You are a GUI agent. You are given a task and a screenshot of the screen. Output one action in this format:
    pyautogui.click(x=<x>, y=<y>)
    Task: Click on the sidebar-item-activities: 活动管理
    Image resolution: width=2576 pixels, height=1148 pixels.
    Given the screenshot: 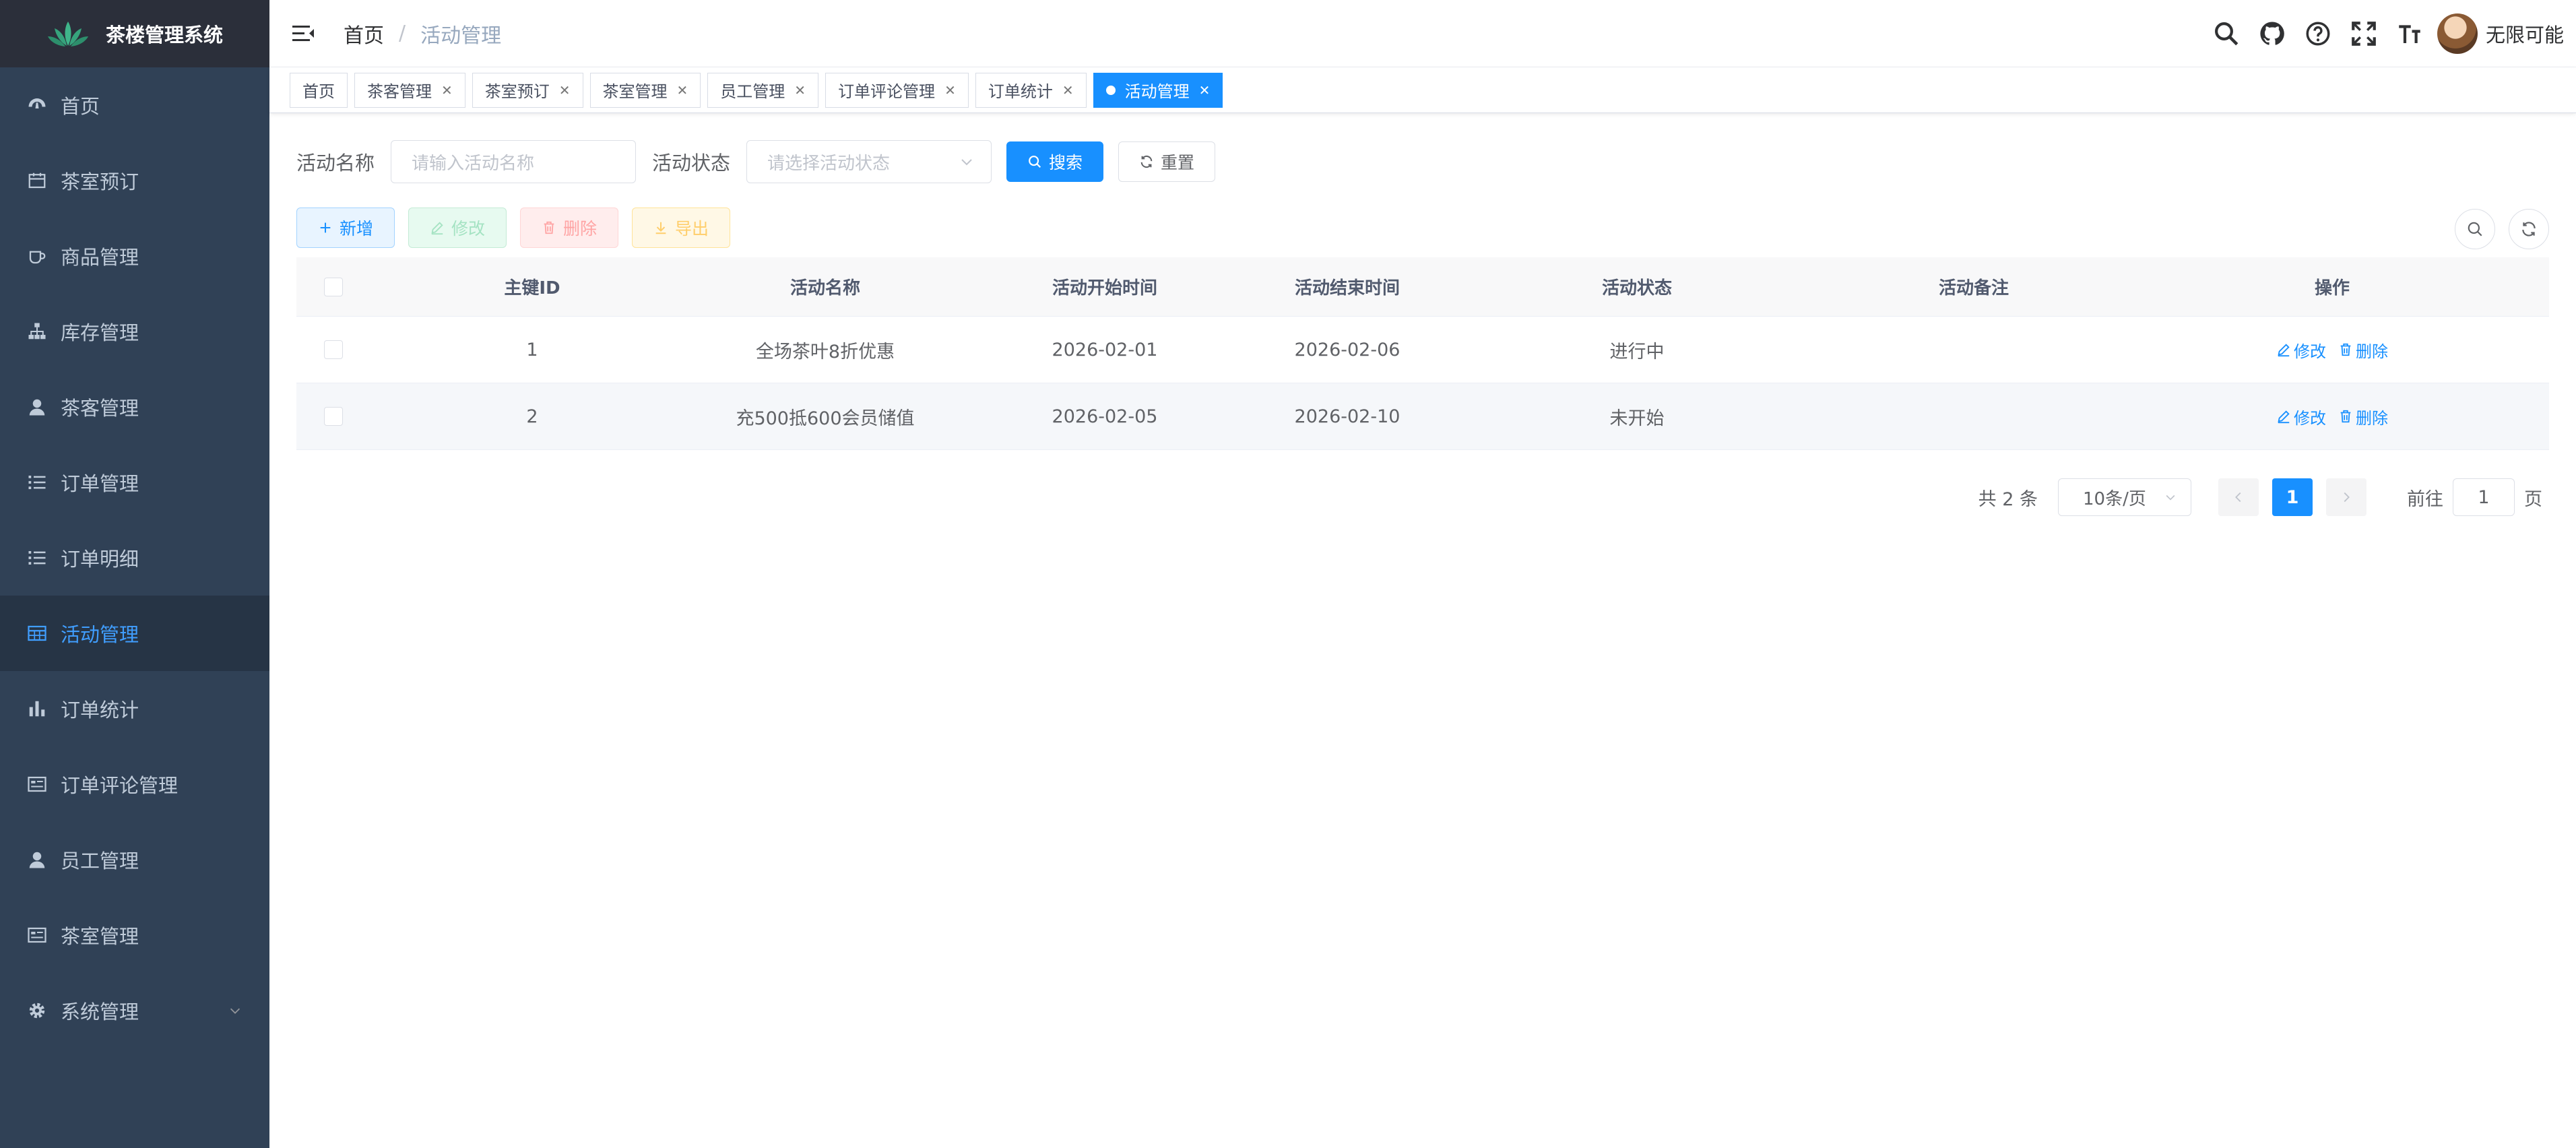 What is the action you would take?
    pyautogui.click(x=135, y=633)
    